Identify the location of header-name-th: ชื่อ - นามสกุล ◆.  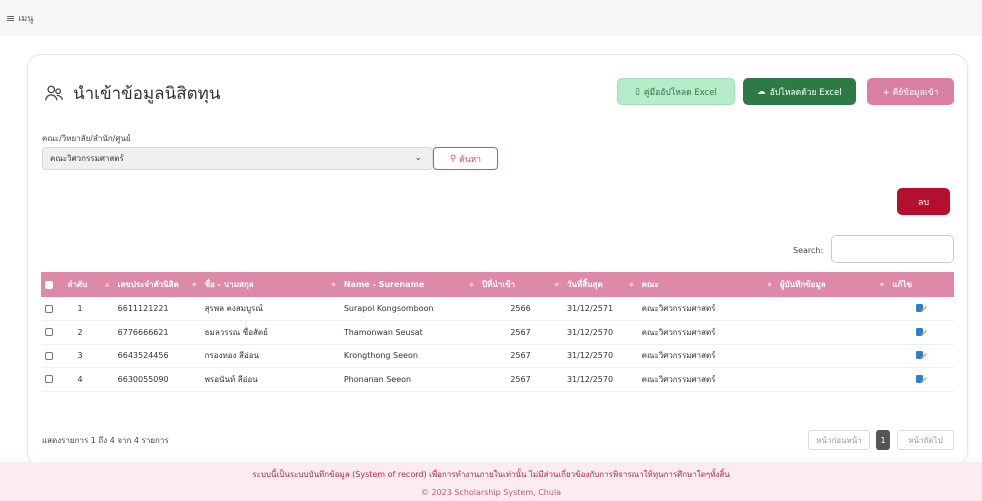
(270, 284).